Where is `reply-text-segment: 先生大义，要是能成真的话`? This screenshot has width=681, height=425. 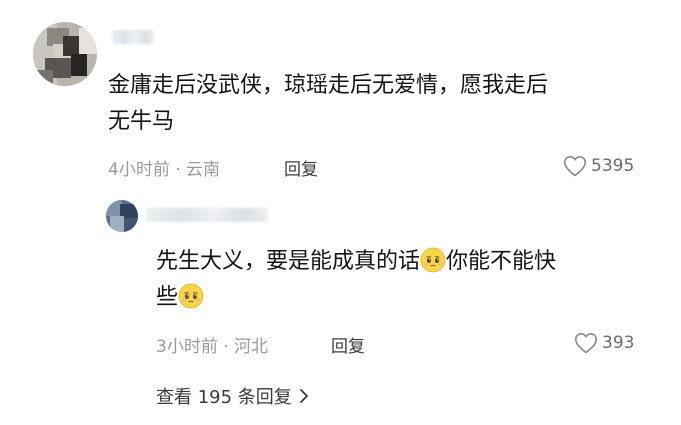
reply-text-segment: 先生大义，要是能成真的话 is located at coordinates (288, 261).